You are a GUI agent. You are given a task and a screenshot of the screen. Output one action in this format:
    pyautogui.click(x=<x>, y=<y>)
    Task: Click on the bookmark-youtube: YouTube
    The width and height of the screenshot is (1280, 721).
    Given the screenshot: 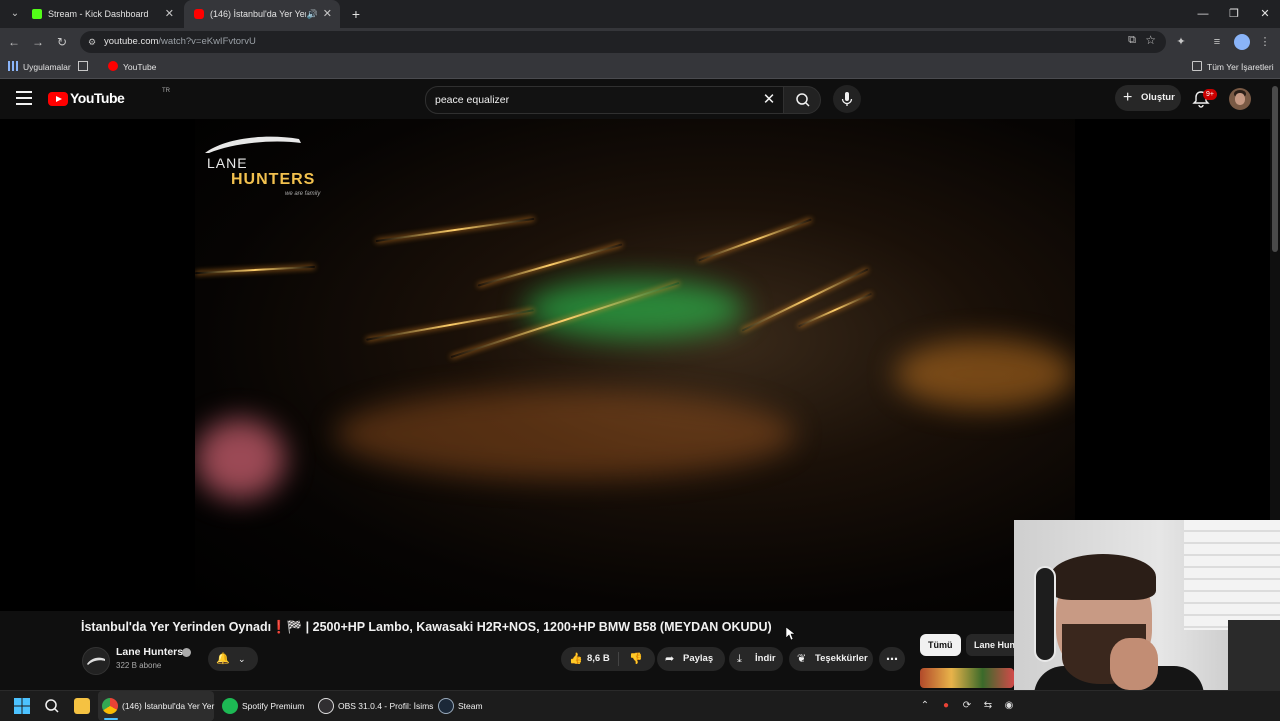 What is the action you would take?
    pyautogui.click(x=132, y=67)
    